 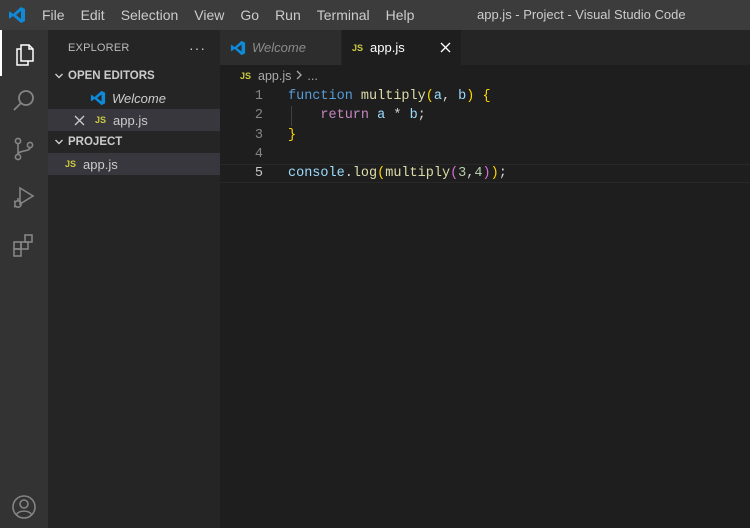 I want to click on menu-view: View, so click(x=209, y=15).